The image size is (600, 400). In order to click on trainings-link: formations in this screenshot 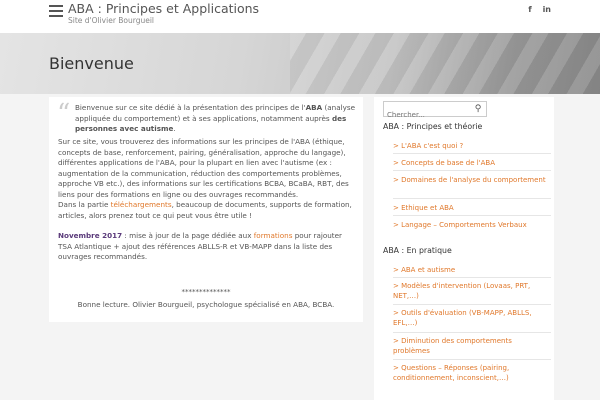, I will do `click(273, 235)`.